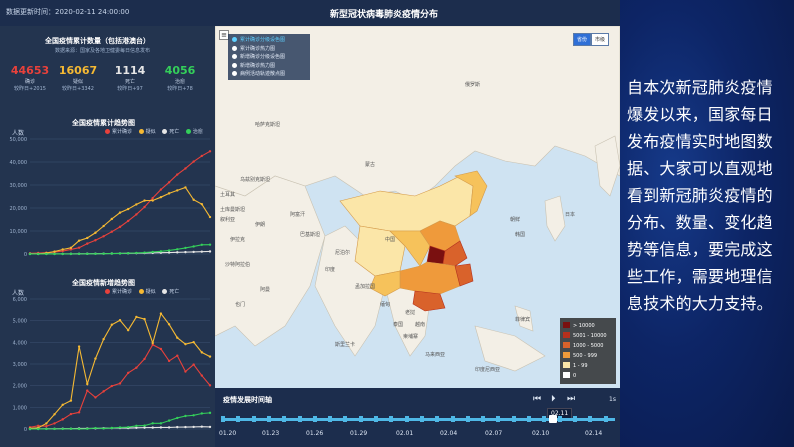 The image size is (794, 447). What do you see at coordinates (600, 39) in the screenshot?
I see `city-level-button: 市级` at bounding box center [600, 39].